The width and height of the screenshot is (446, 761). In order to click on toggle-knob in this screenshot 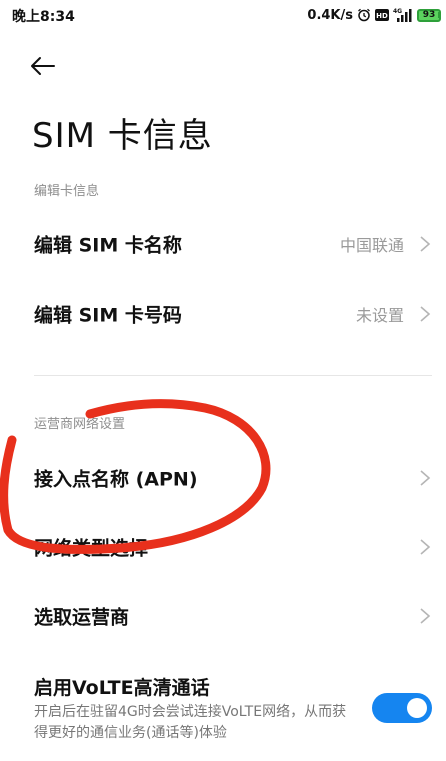, I will do `click(417, 708)`.